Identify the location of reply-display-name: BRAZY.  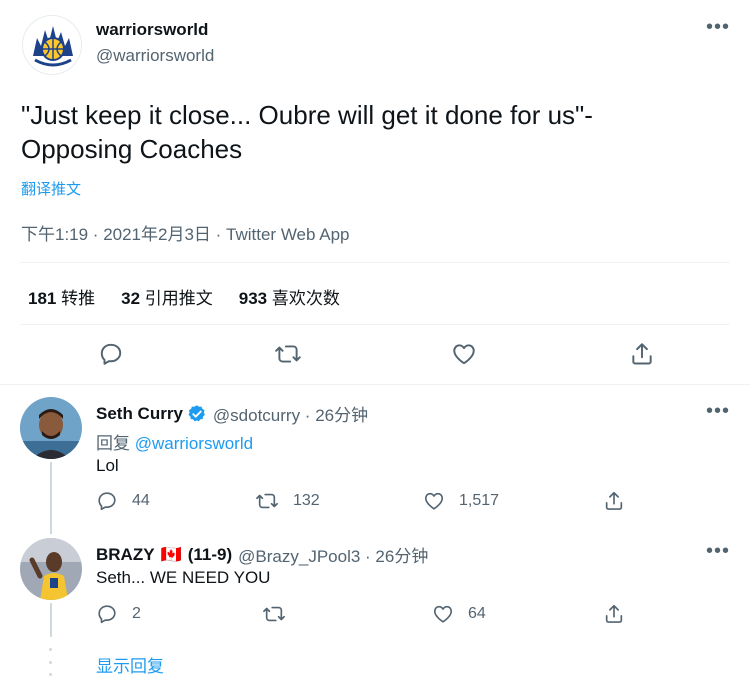
(125, 555).